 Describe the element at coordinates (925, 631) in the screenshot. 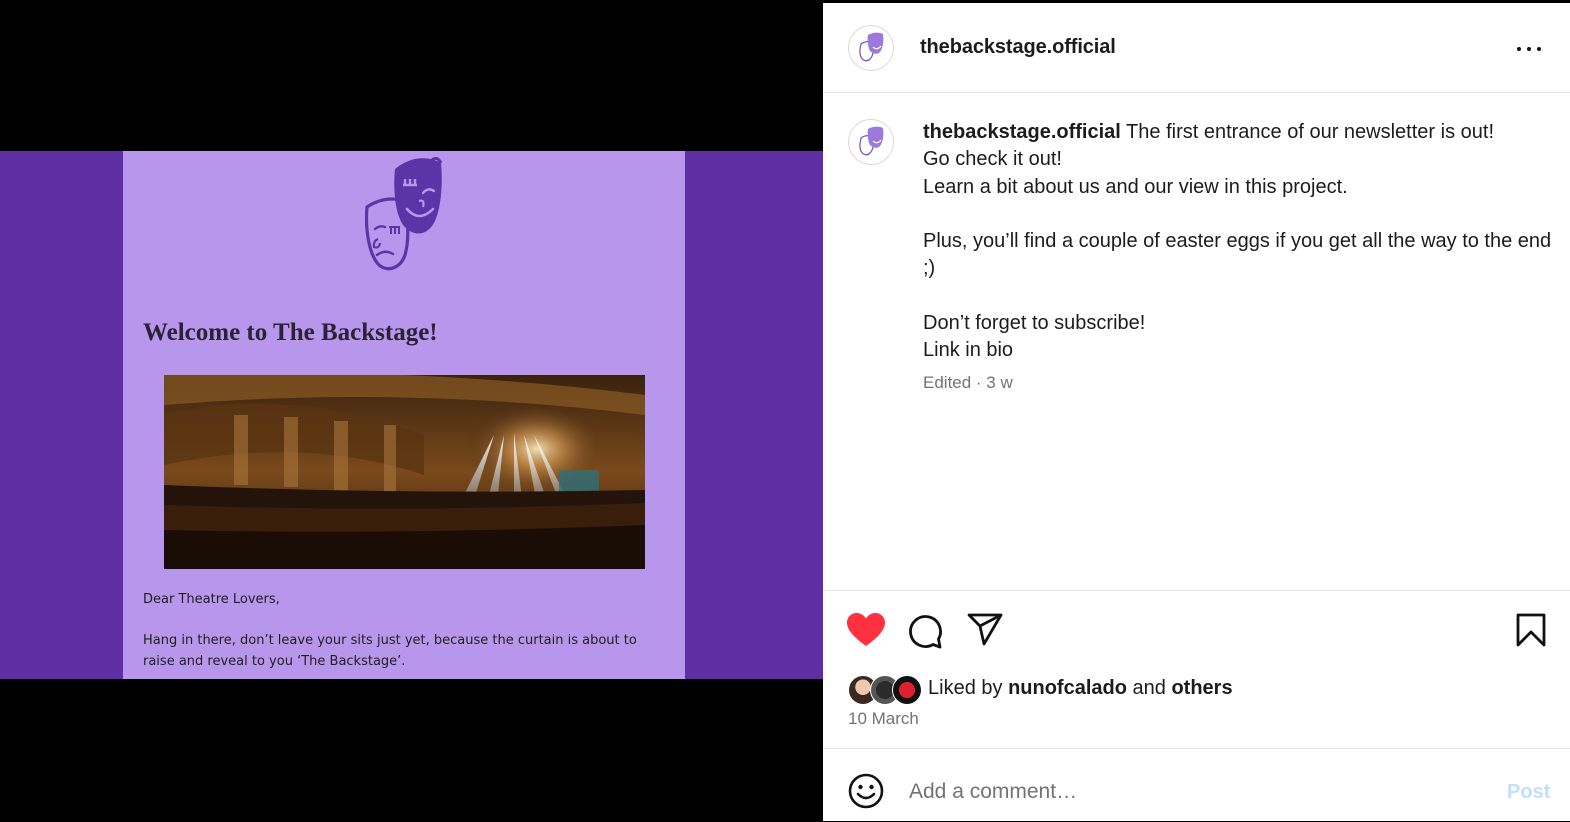

I see `comment-icon` at that location.